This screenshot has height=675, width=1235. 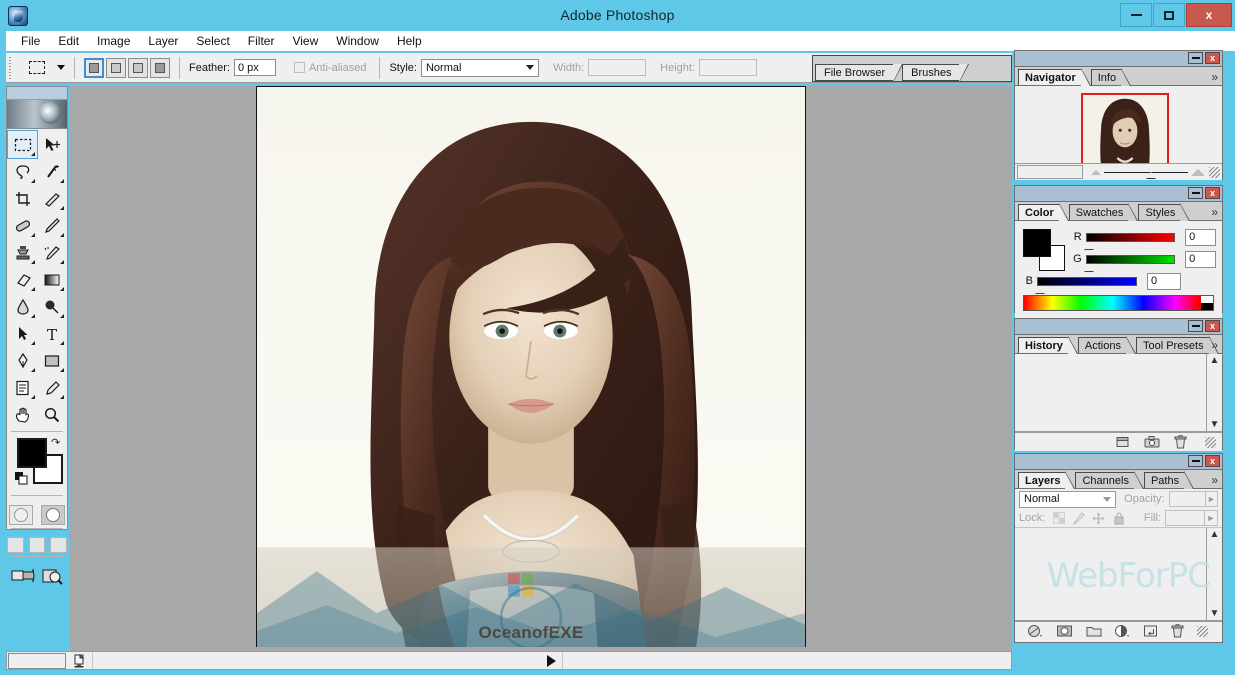 What do you see at coordinates (51, 333) in the screenshot?
I see `type-tool: T` at bounding box center [51, 333].